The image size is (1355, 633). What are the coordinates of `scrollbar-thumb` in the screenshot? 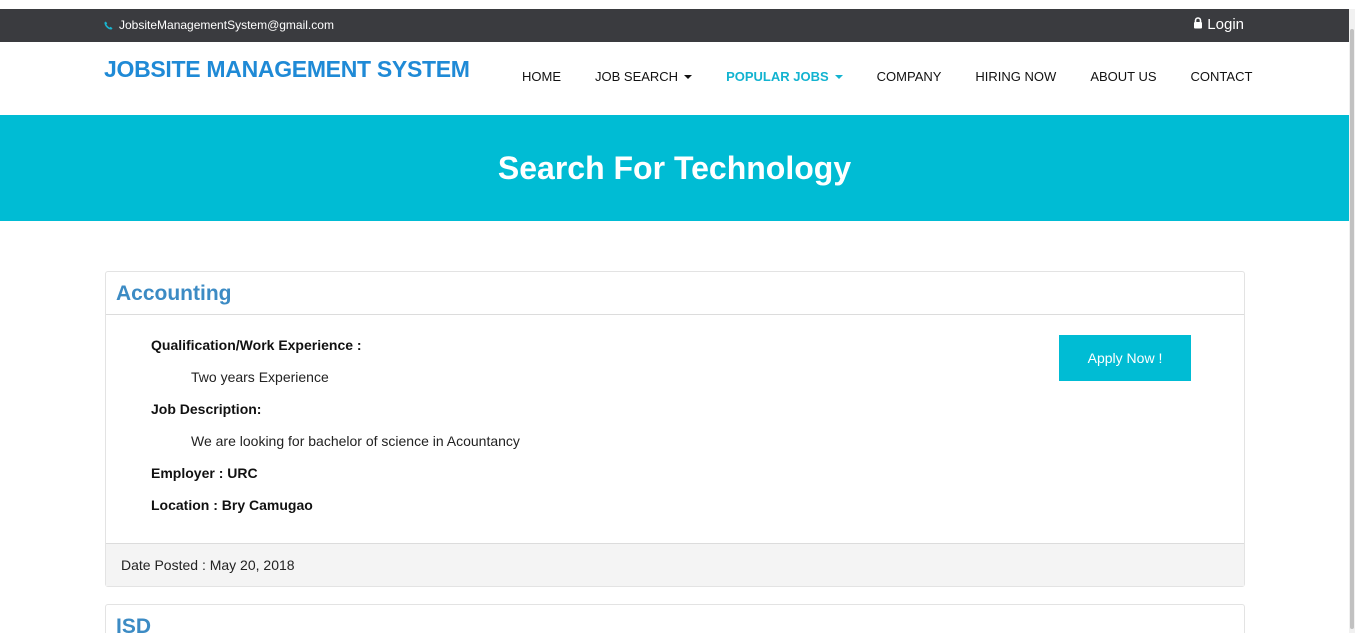 It's located at (1352, 329).